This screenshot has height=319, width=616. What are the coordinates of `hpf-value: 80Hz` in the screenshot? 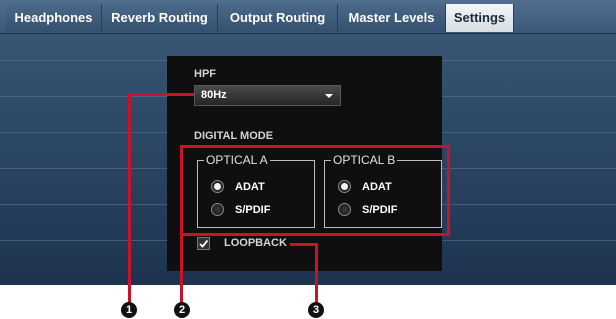 It's located at (214, 95).